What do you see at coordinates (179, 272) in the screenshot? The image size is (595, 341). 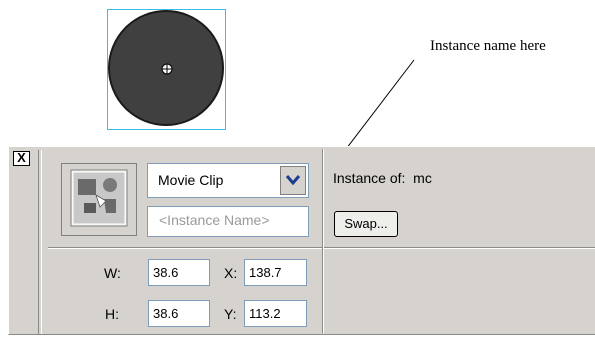 I see `width-field: 38.6` at bounding box center [179, 272].